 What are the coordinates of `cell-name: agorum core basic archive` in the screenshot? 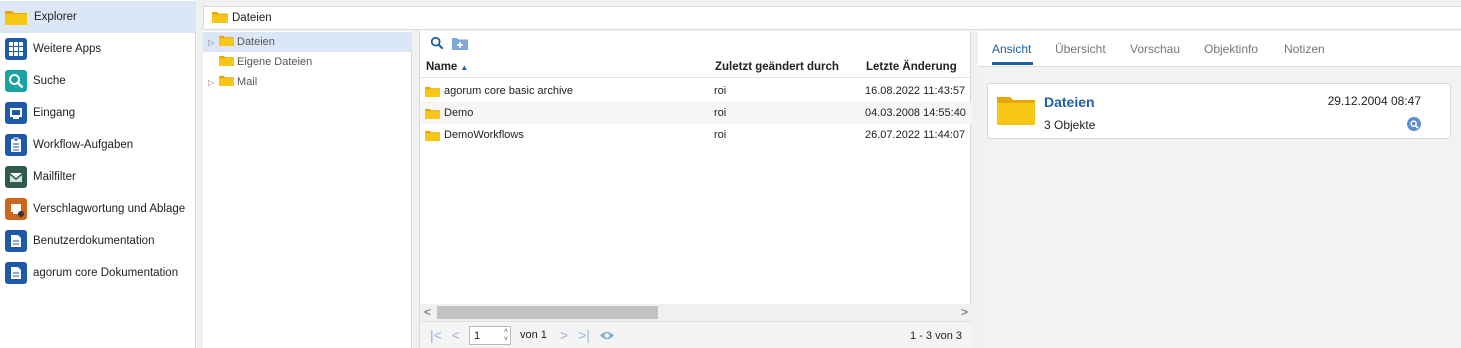 It's located at (509, 91).